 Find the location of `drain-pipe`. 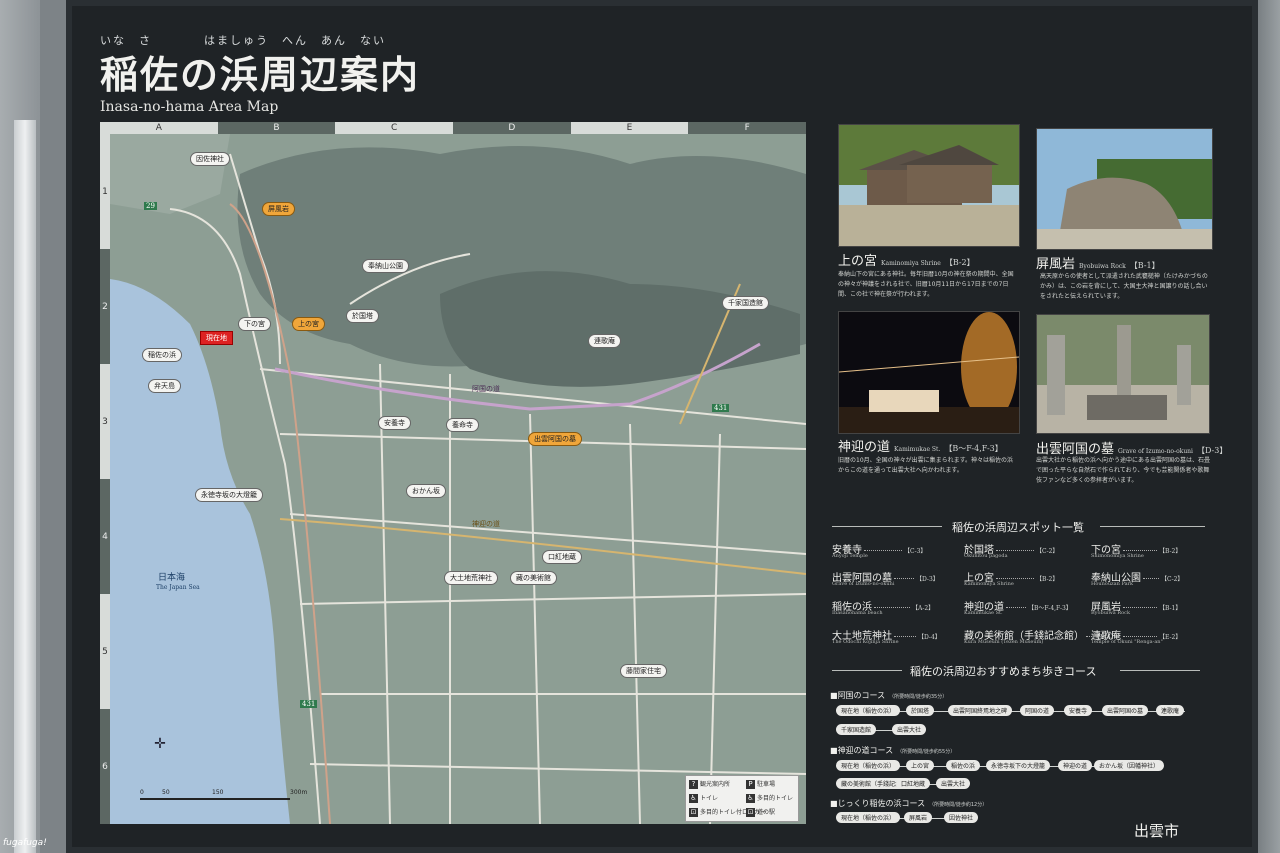

drain-pipe is located at coordinates (25, 486).